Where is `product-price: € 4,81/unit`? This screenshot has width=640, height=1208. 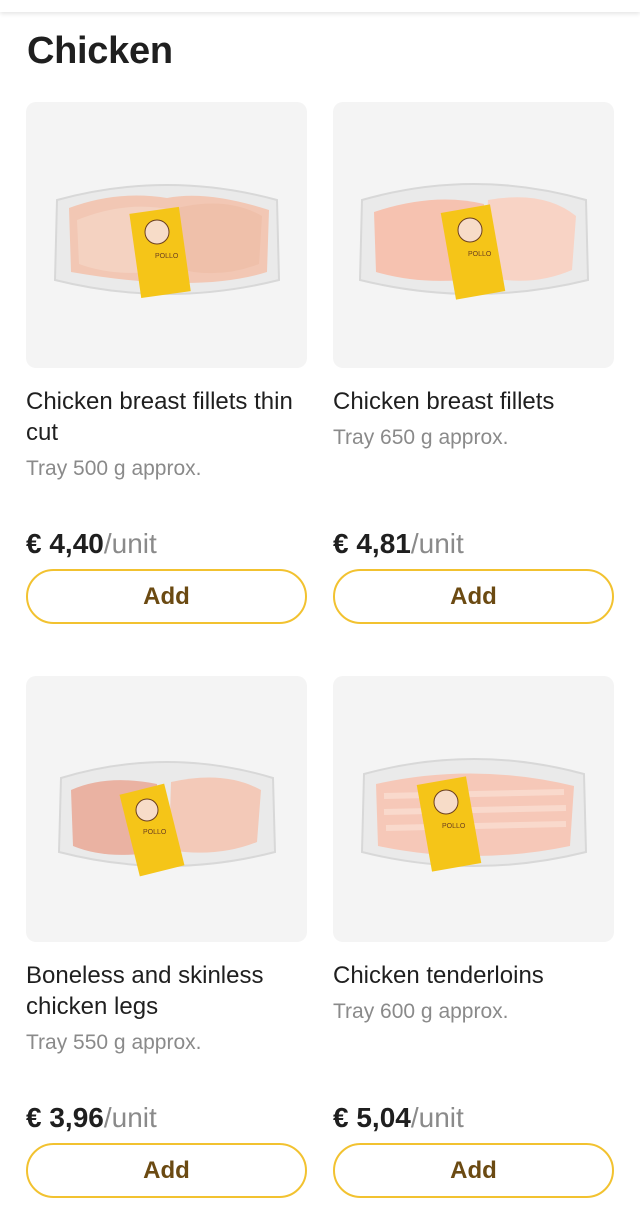
product-price: € 4,81/unit is located at coordinates (398, 544).